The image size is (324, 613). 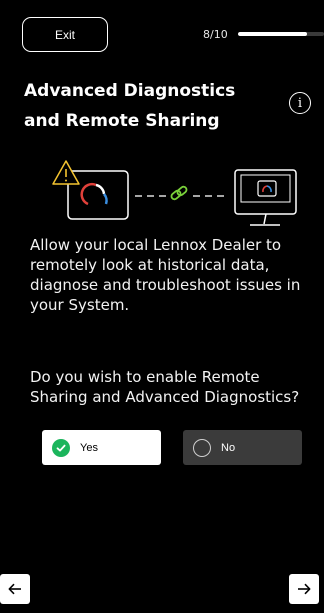 What do you see at coordinates (122, 121) in the screenshot?
I see `page-title-line2: and Remote Sharing` at bounding box center [122, 121].